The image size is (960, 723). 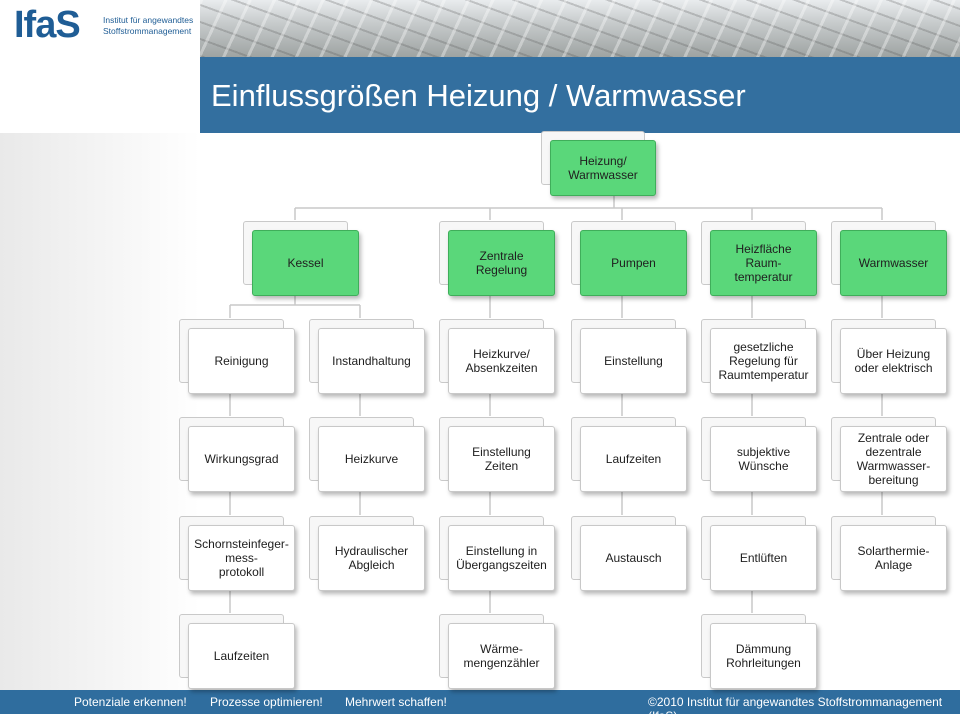 I want to click on node-row4-2-text: Abgleich, so click(x=371, y=565).